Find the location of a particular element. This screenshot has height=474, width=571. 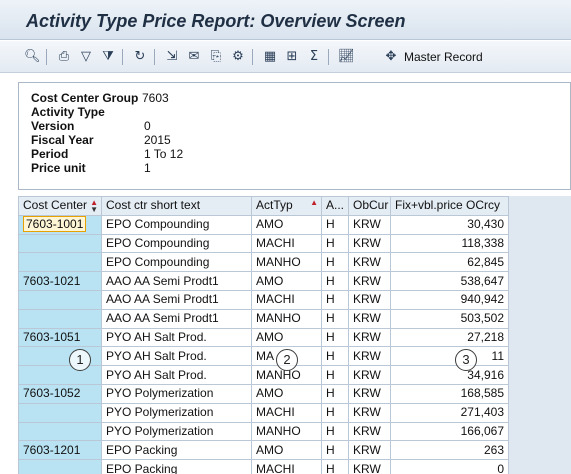

table-row: 7603-1001 EPO Compounding AMO H KRW 30,430 is located at coordinates (263, 224).